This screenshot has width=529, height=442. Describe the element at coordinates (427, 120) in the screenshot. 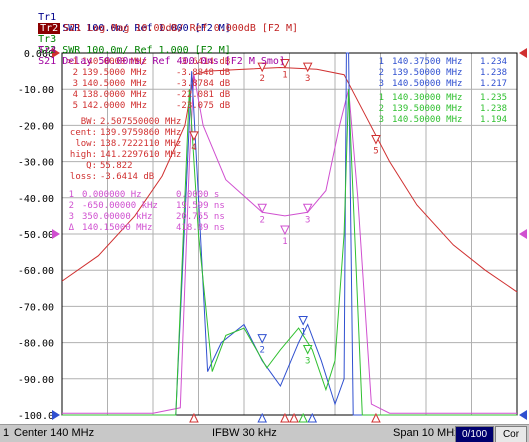

I see `tr3-table-freq-2: 140.50000 MHz` at that location.